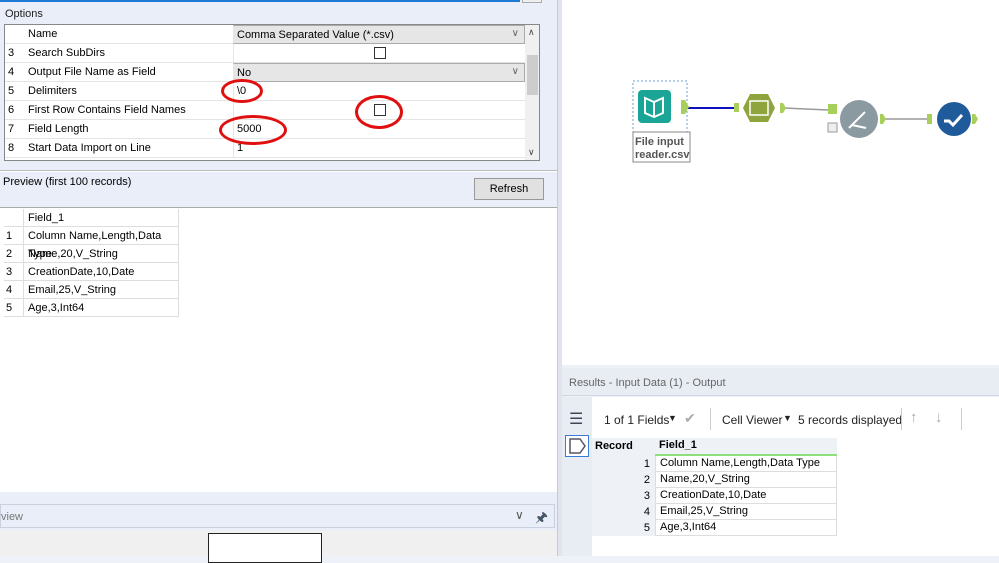 Image resolution: width=999 pixels, height=563 pixels. What do you see at coordinates (623, 512) in the screenshot?
I see `record-number: 4` at bounding box center [623, 512].